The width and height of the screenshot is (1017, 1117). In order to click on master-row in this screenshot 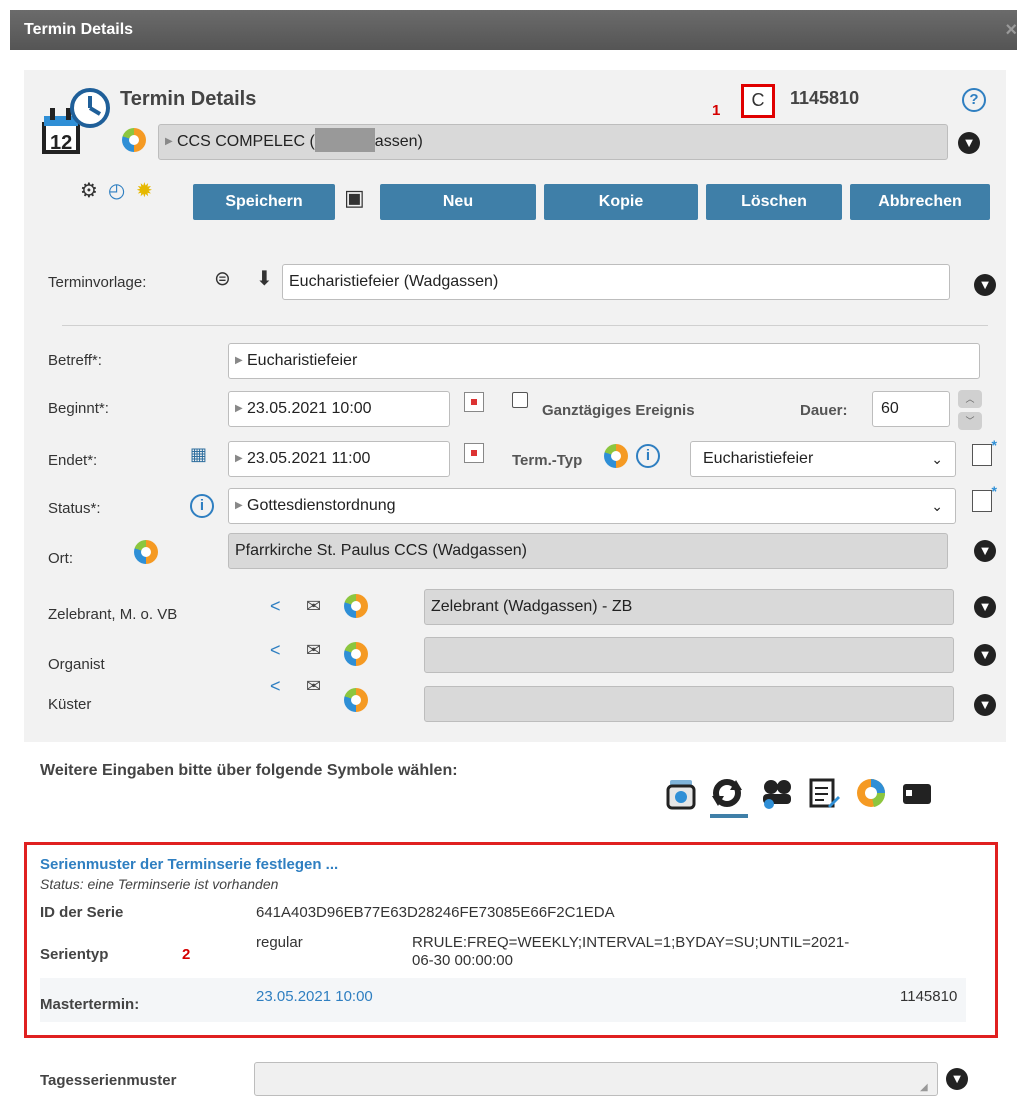, I will do `click(503, 1000)`.